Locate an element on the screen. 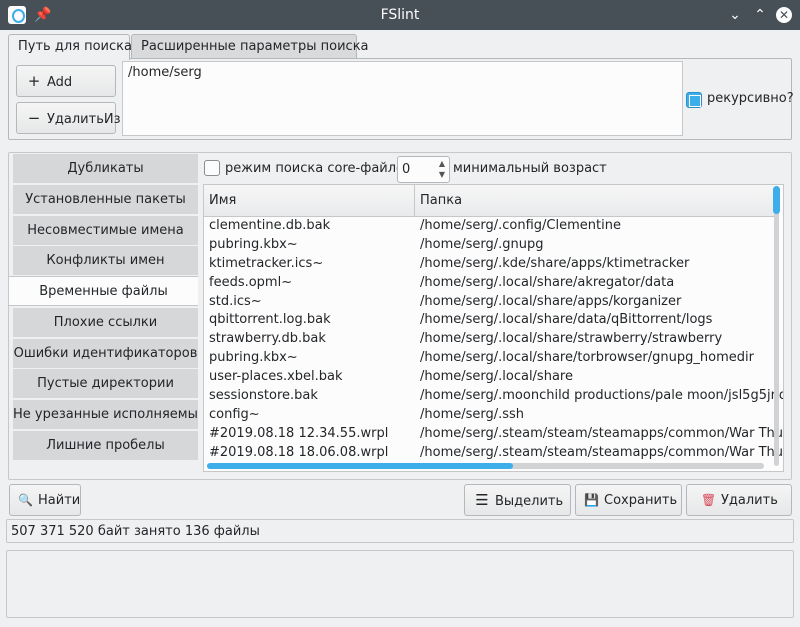 The width and height of the screenshot is (800, 627). message-area is located at coordinates (400, 584).